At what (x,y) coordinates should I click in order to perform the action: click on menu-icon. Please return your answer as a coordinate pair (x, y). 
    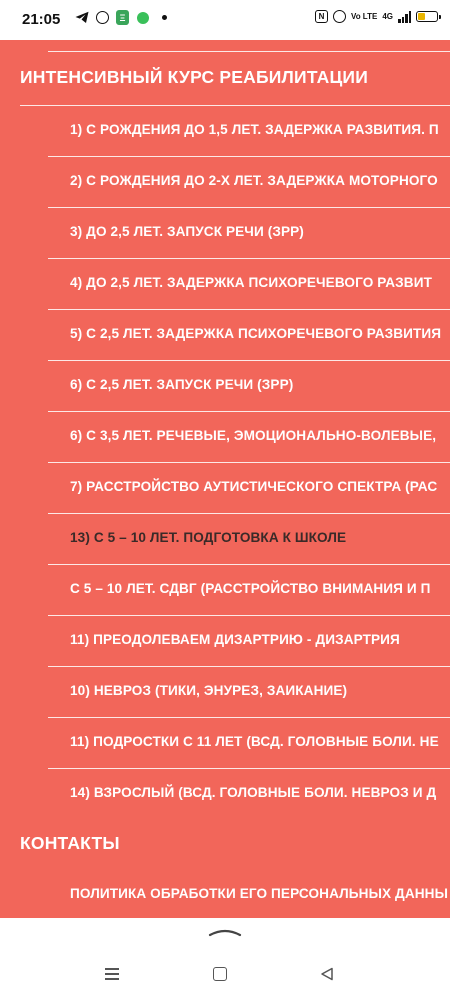
    Looking at the image, I should click on (112, 974).